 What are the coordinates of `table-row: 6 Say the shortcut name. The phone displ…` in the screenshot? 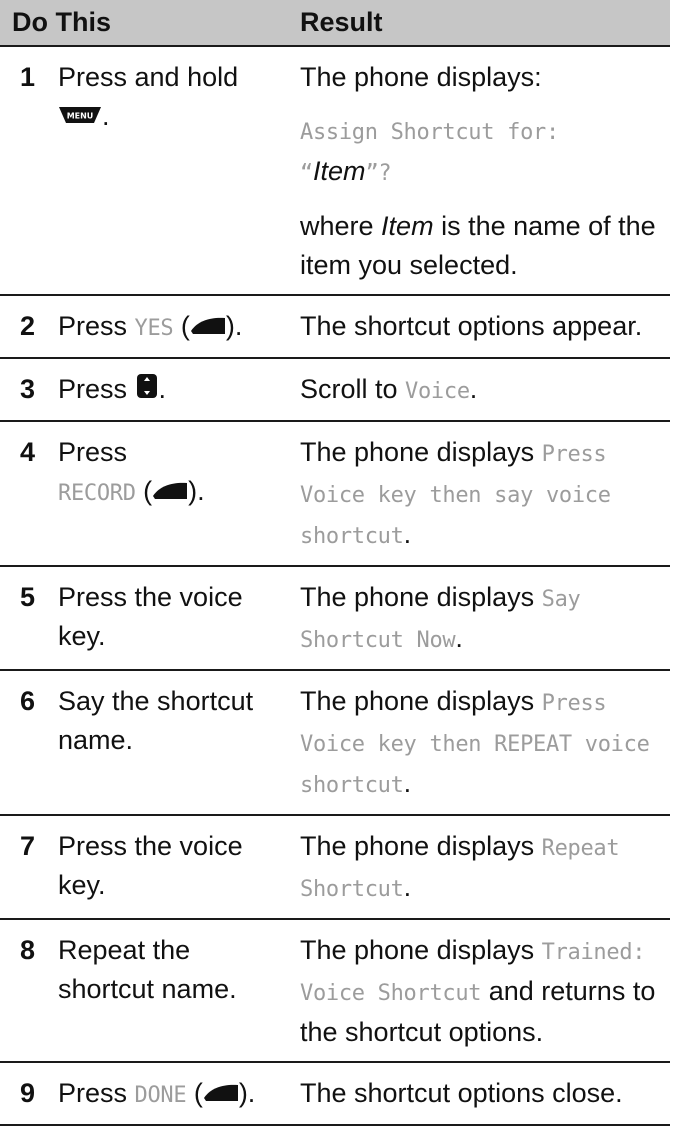 It's located at (335, 743).